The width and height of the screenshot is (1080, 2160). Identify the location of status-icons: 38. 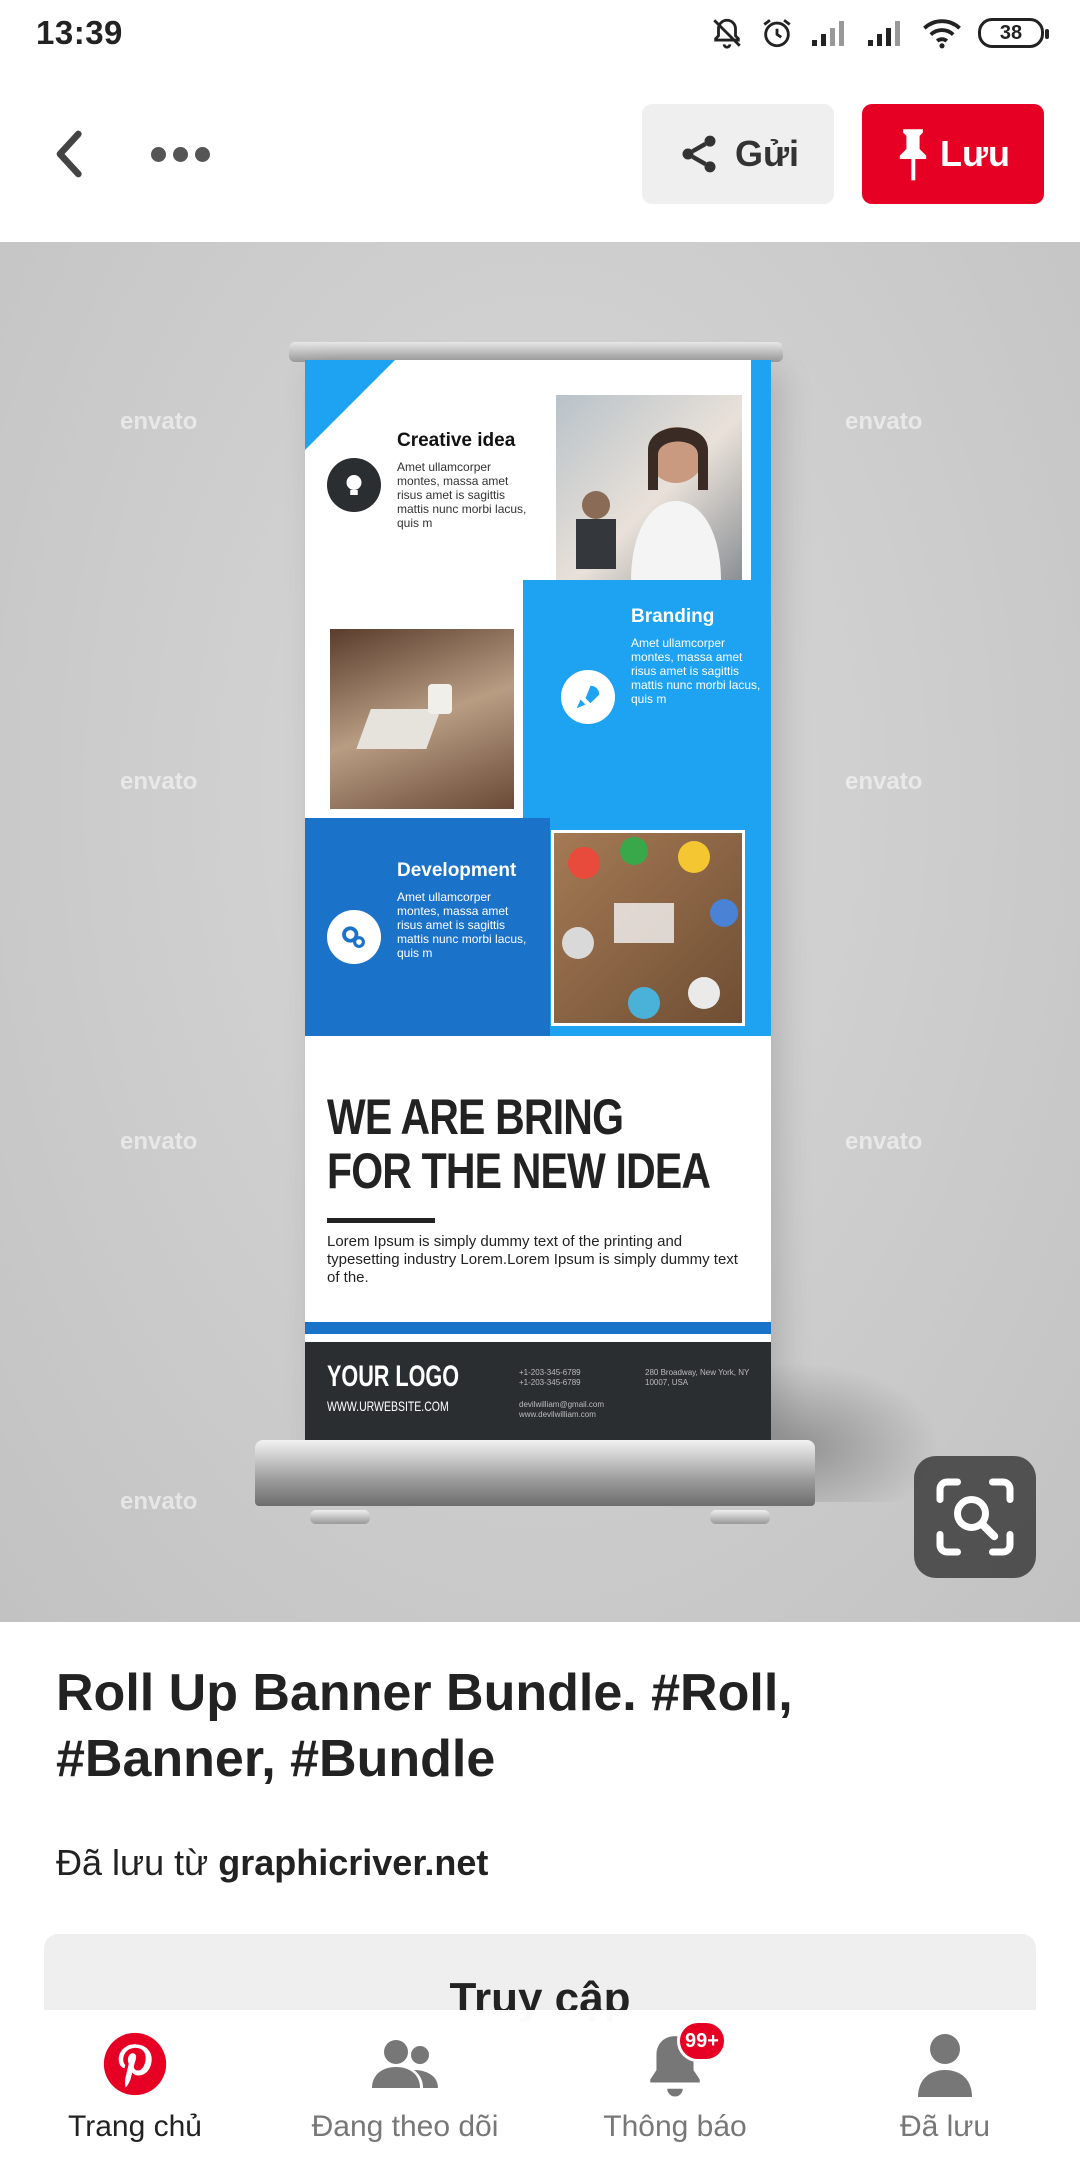
(879, 33).